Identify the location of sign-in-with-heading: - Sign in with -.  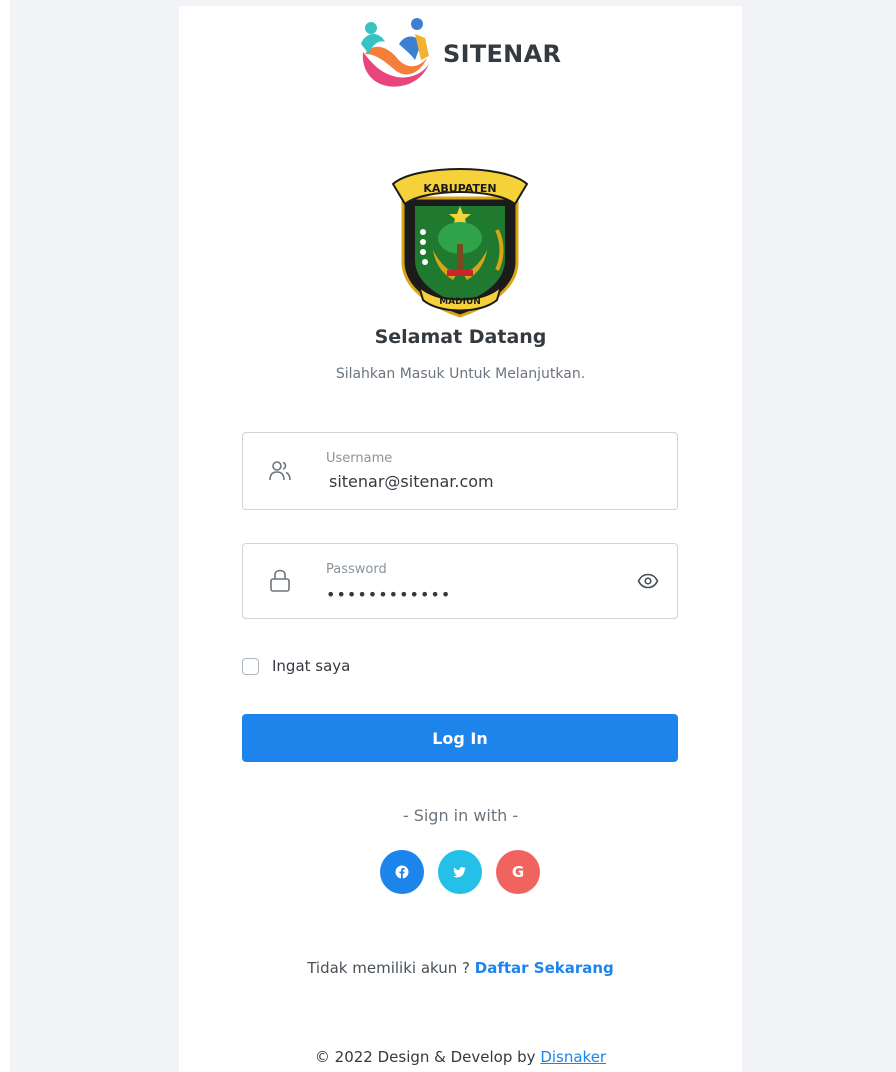
(460, 815).